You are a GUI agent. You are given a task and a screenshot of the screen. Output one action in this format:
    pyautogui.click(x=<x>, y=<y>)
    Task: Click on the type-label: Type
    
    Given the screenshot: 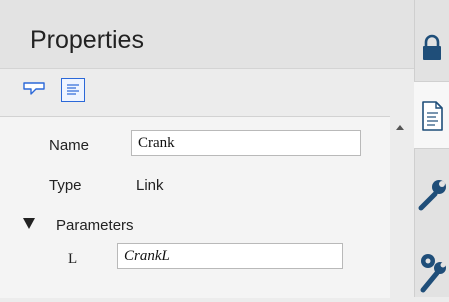 What is the action you would take?
    pyautogui.click(x=65, y=185)
    